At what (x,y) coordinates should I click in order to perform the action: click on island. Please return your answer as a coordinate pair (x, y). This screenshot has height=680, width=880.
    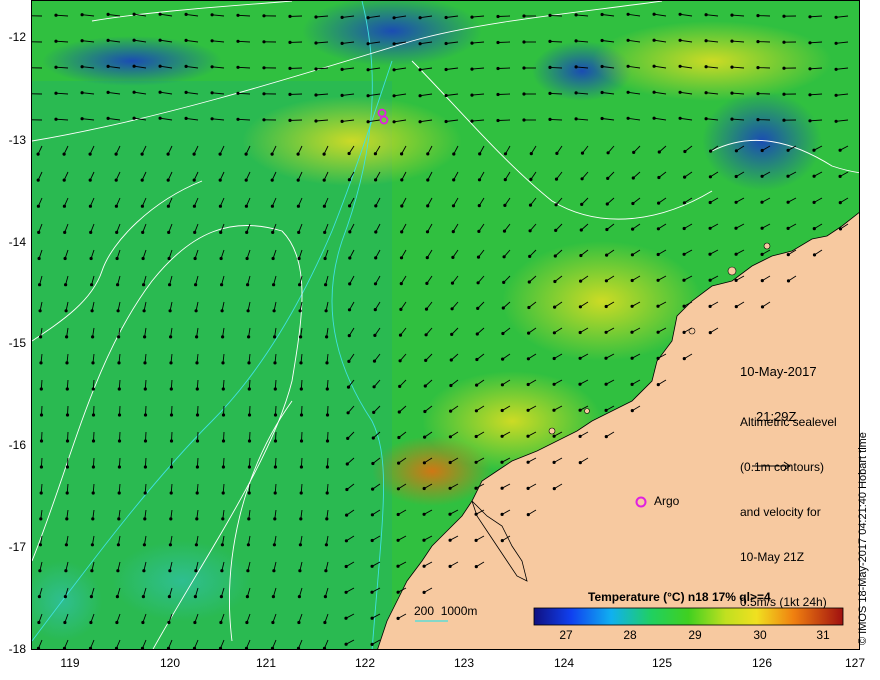
    Looking at the image, I should click on (552, 431).